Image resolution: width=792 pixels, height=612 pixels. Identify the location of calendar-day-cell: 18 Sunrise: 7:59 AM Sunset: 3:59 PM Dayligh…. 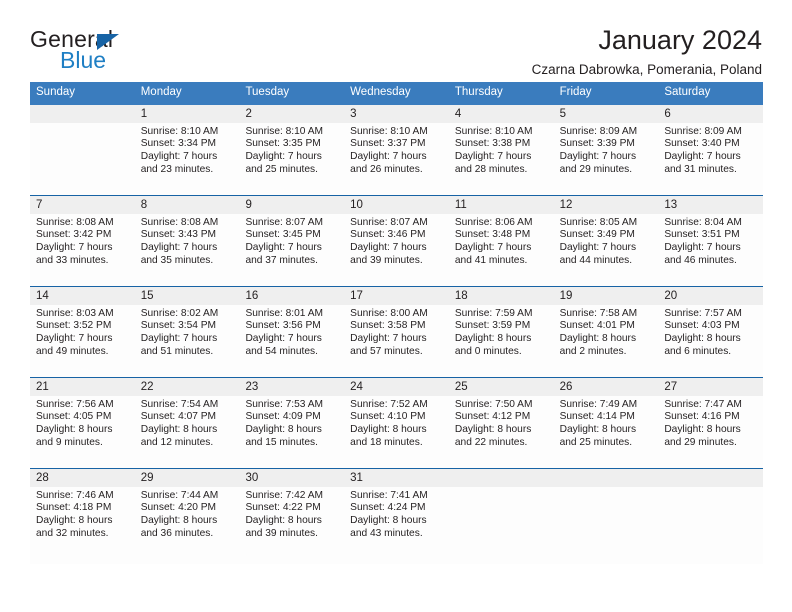
(501, 331).